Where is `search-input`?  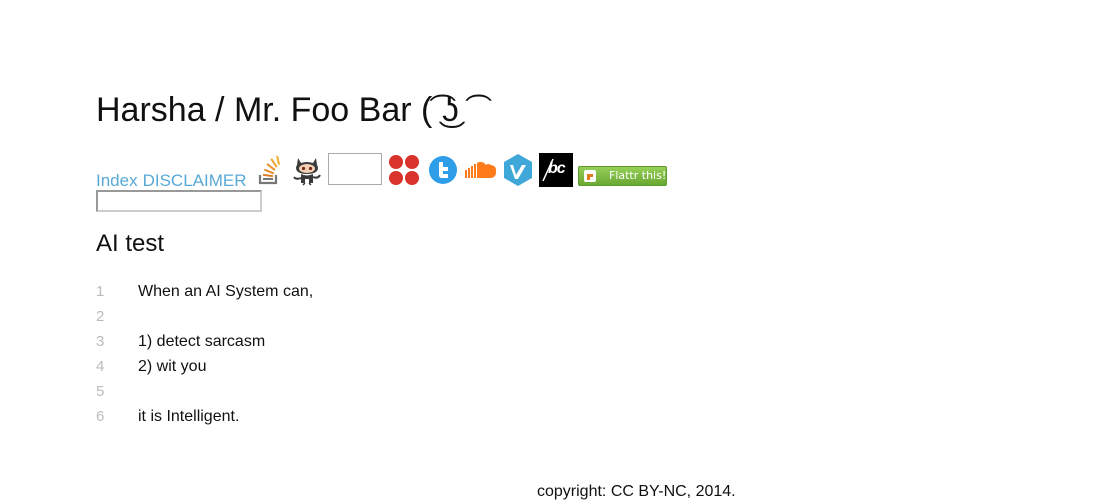 search-input is located at coordinates (179, 201).